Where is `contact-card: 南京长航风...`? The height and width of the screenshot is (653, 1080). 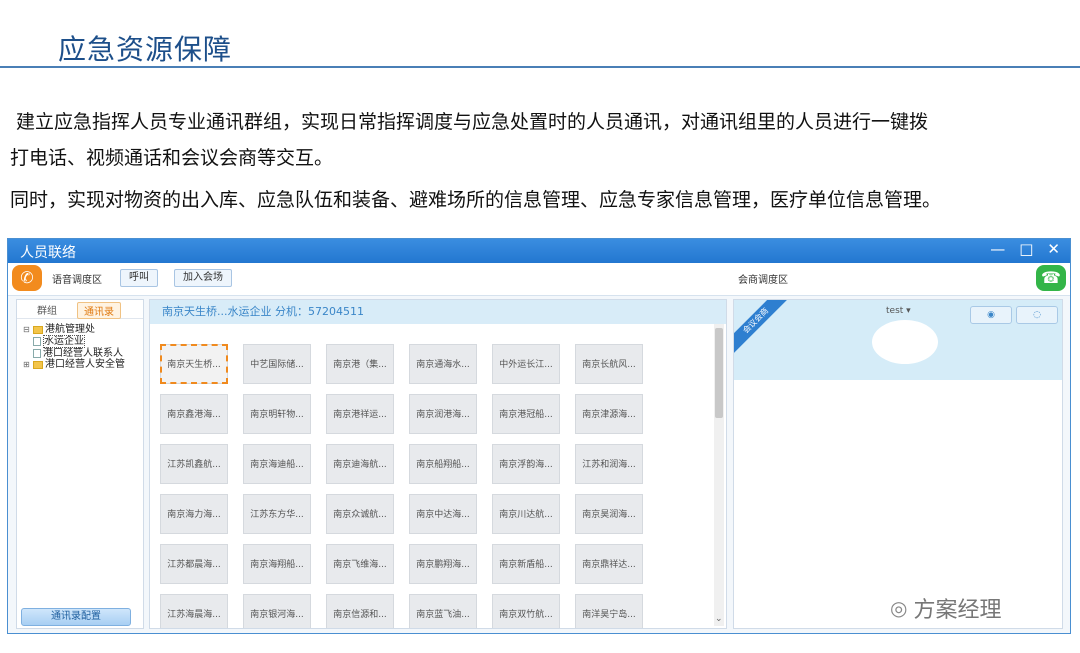 contact-card: 南京长航风... is located at coordinates (609, 364).